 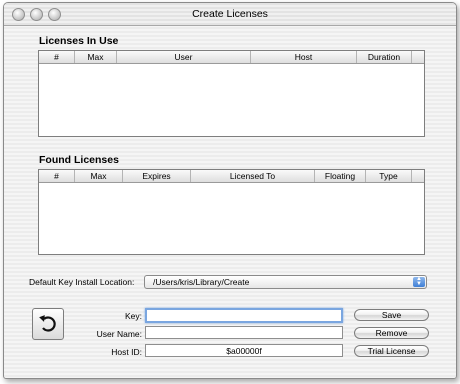 What do you see at coordinates (157, 176) in the screenshot?
I see `column-header-expires: Expires` at bounding box center [157, 176].